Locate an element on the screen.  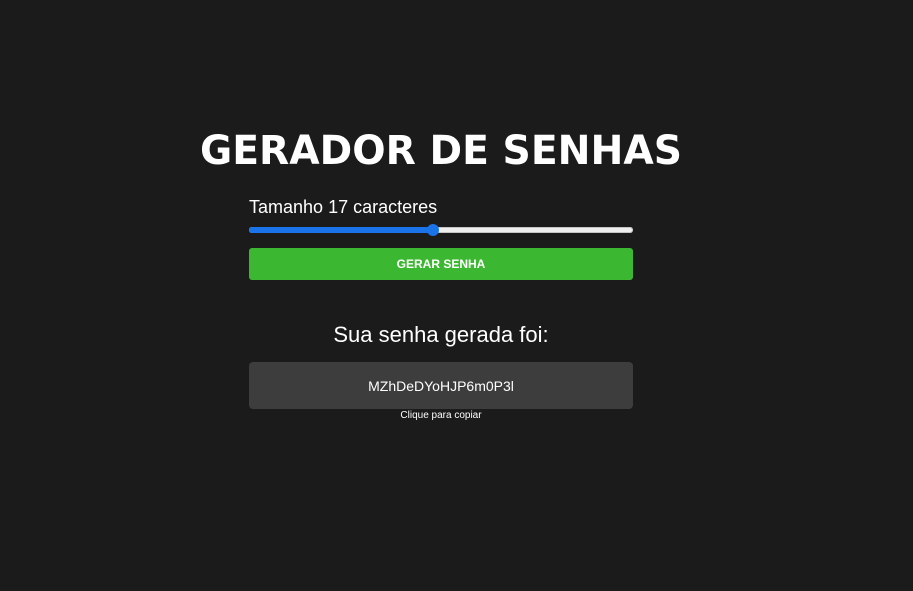
length-value: 17 is located at coordinates (338, 207).